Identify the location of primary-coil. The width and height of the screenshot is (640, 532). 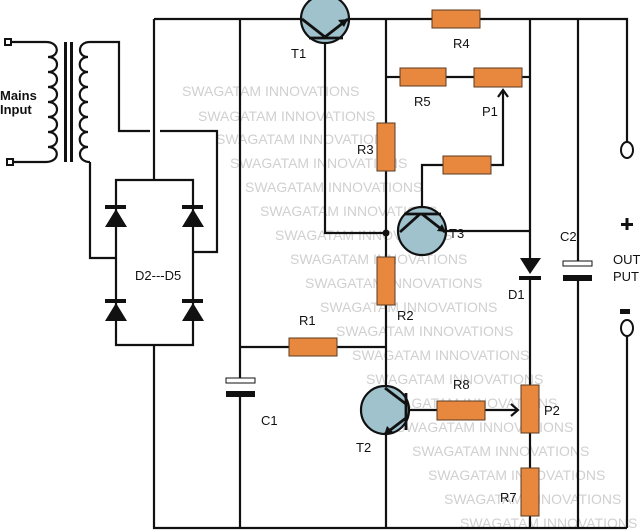
(52, 102).